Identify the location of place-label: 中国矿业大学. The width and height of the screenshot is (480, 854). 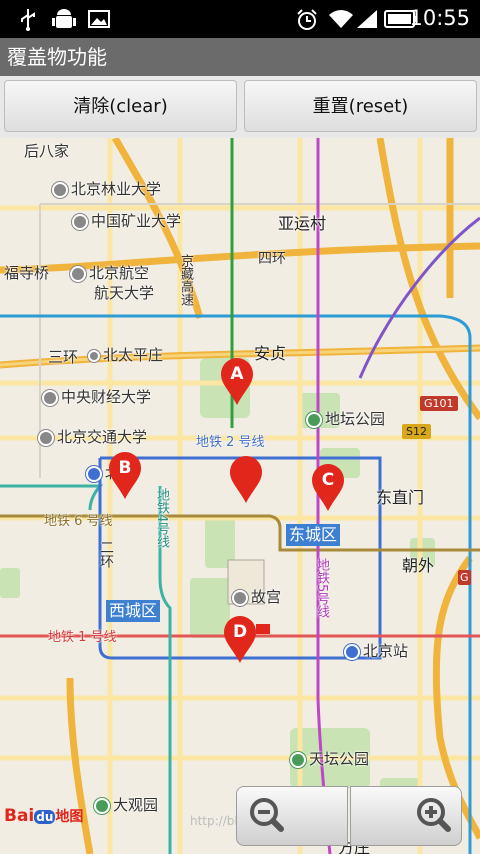
(126, 220).